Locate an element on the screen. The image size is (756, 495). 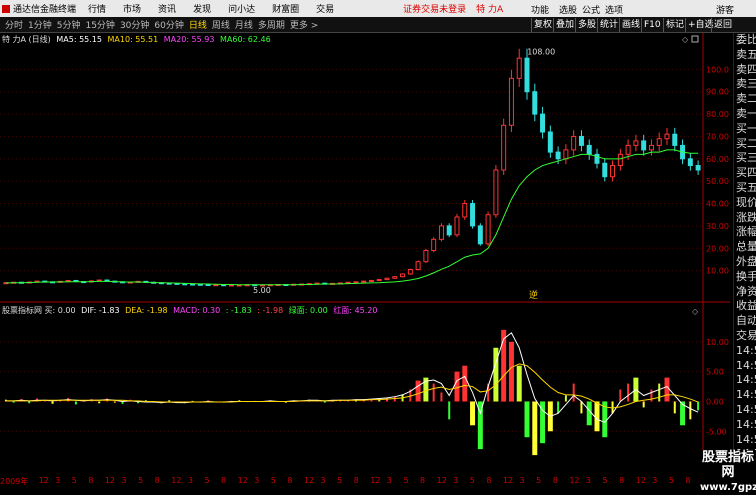
side-panel-item: 自动 is located at coordinates (746, 321).